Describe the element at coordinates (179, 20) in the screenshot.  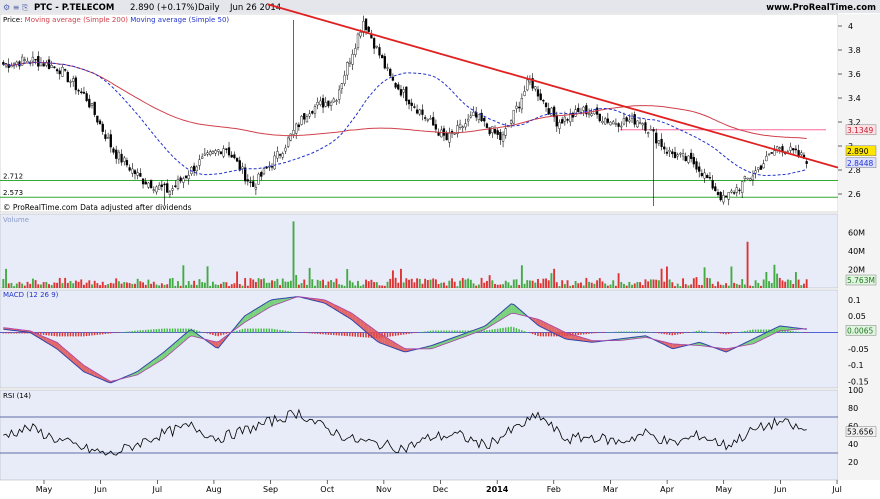
I see `legend-ma50: Moving average (Simple 50)` at that location.